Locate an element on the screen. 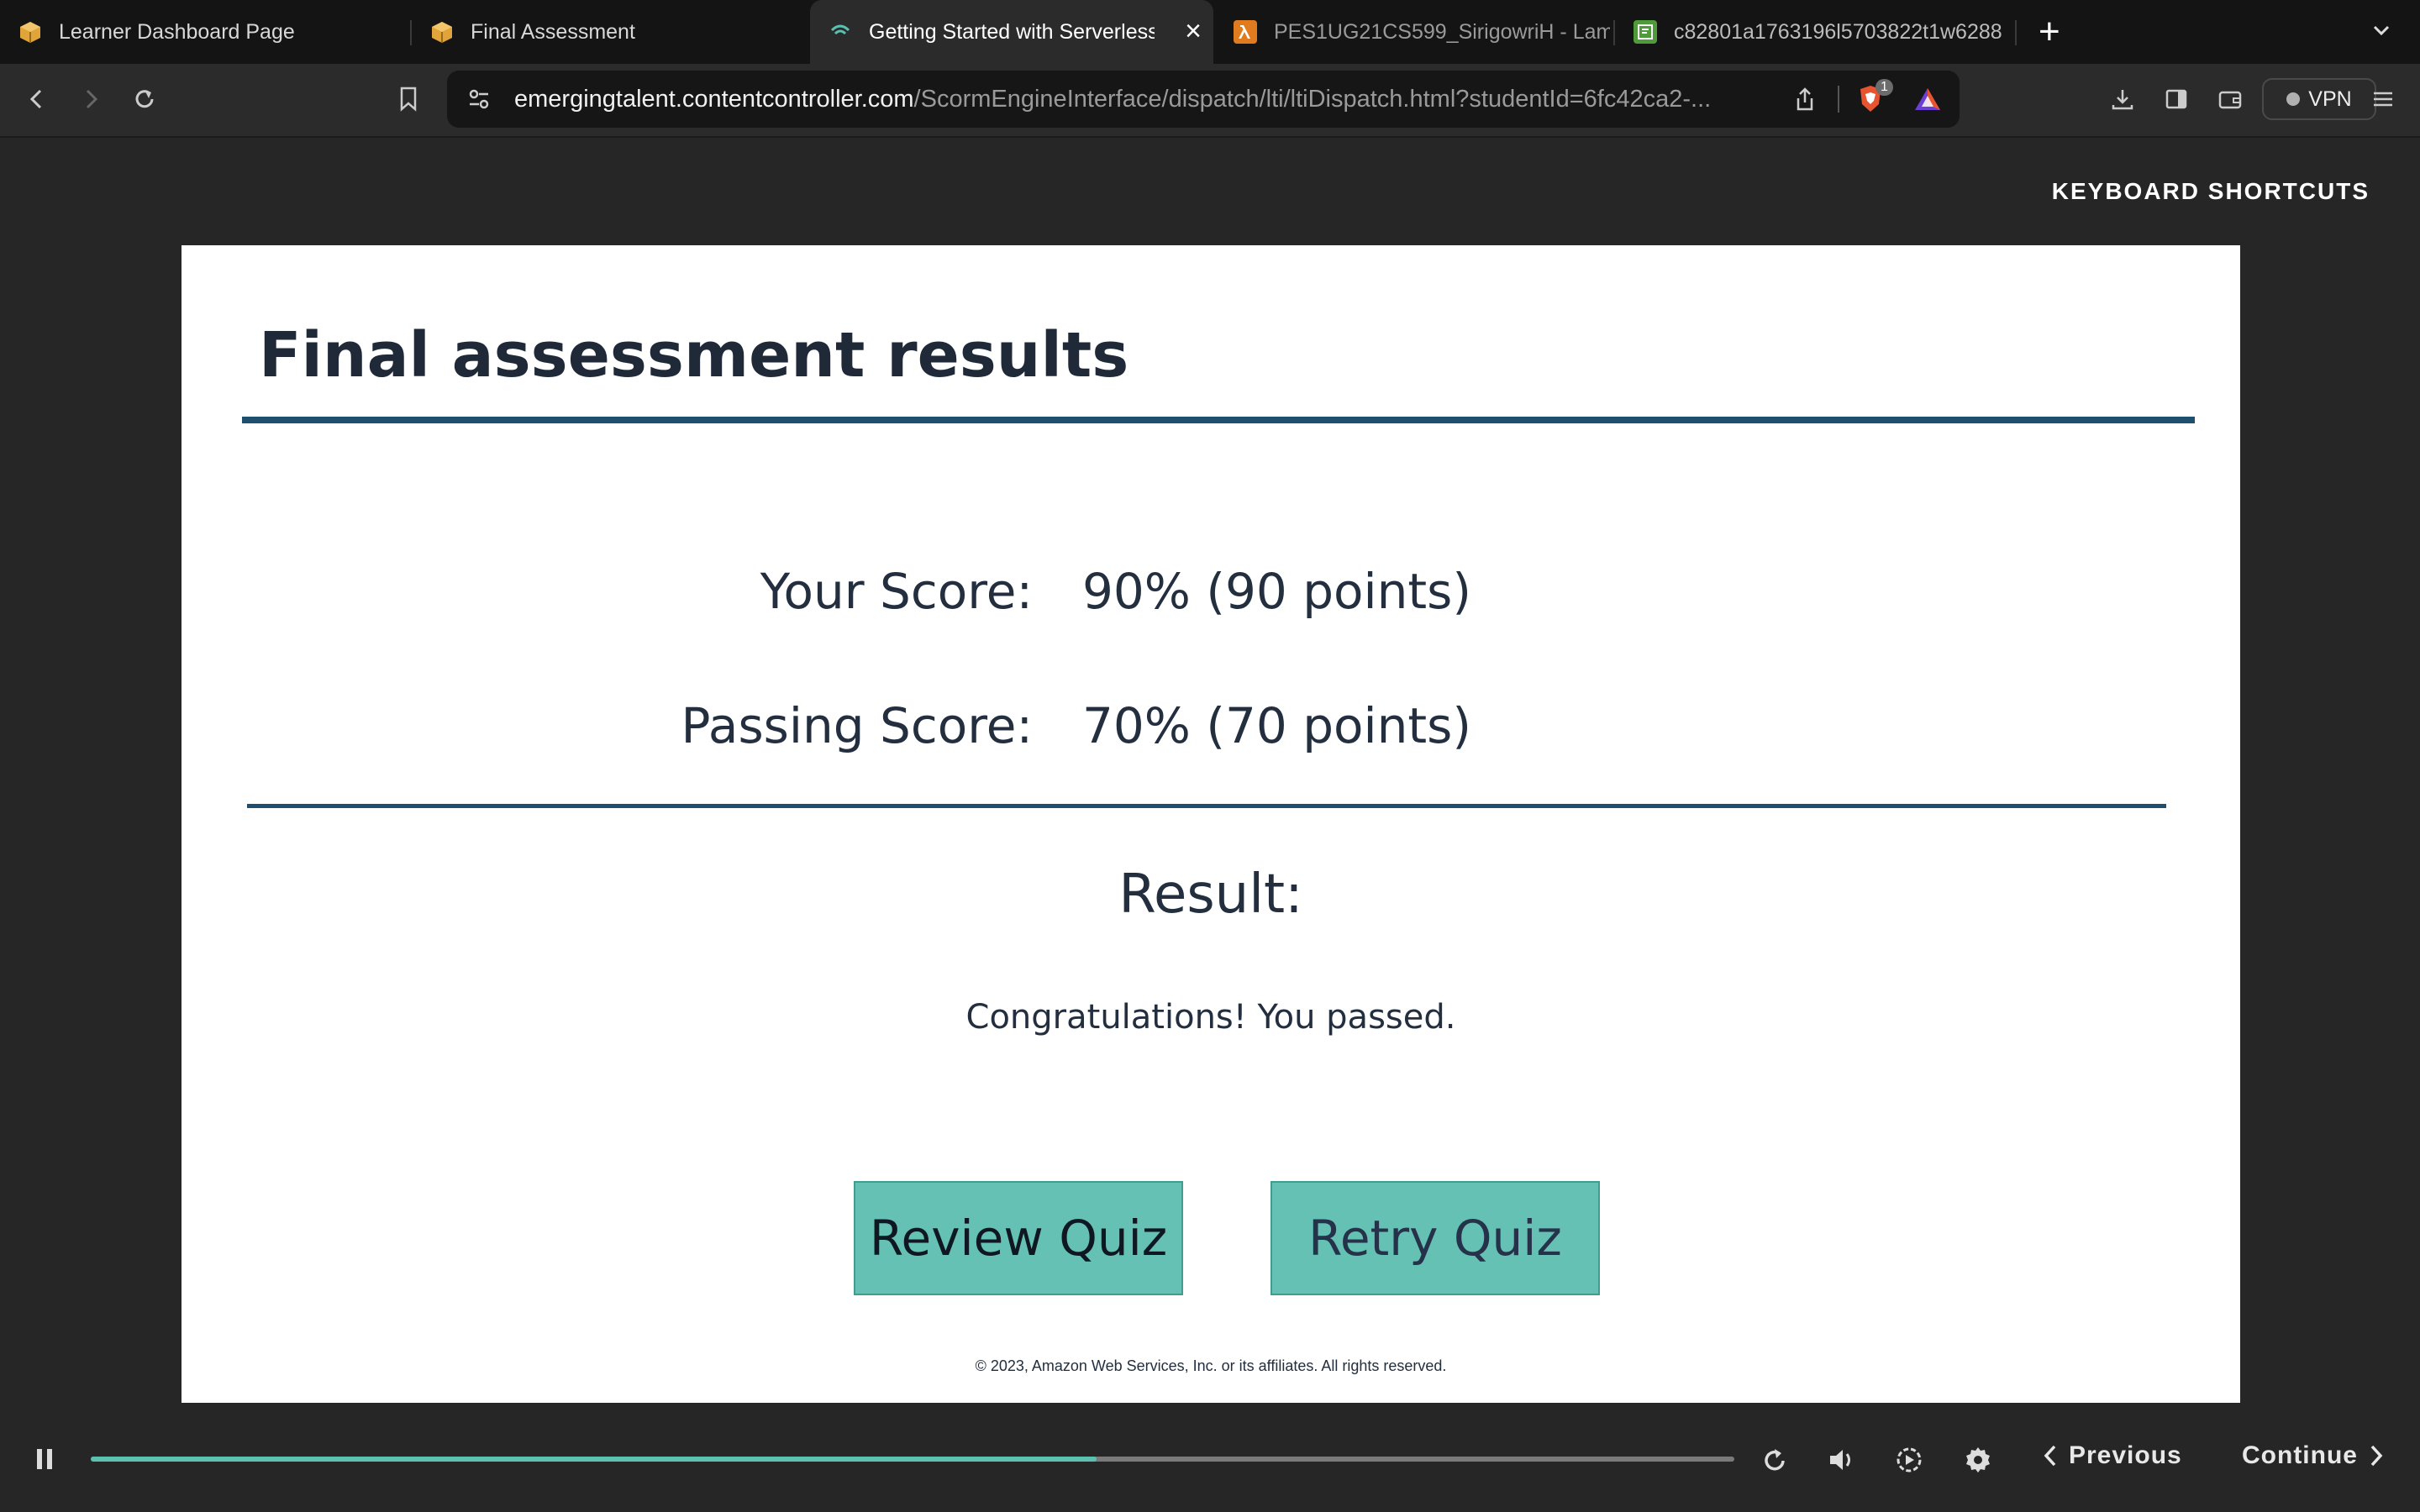  new-tab-plus-icon: + is located at coordinates (2049, 31).